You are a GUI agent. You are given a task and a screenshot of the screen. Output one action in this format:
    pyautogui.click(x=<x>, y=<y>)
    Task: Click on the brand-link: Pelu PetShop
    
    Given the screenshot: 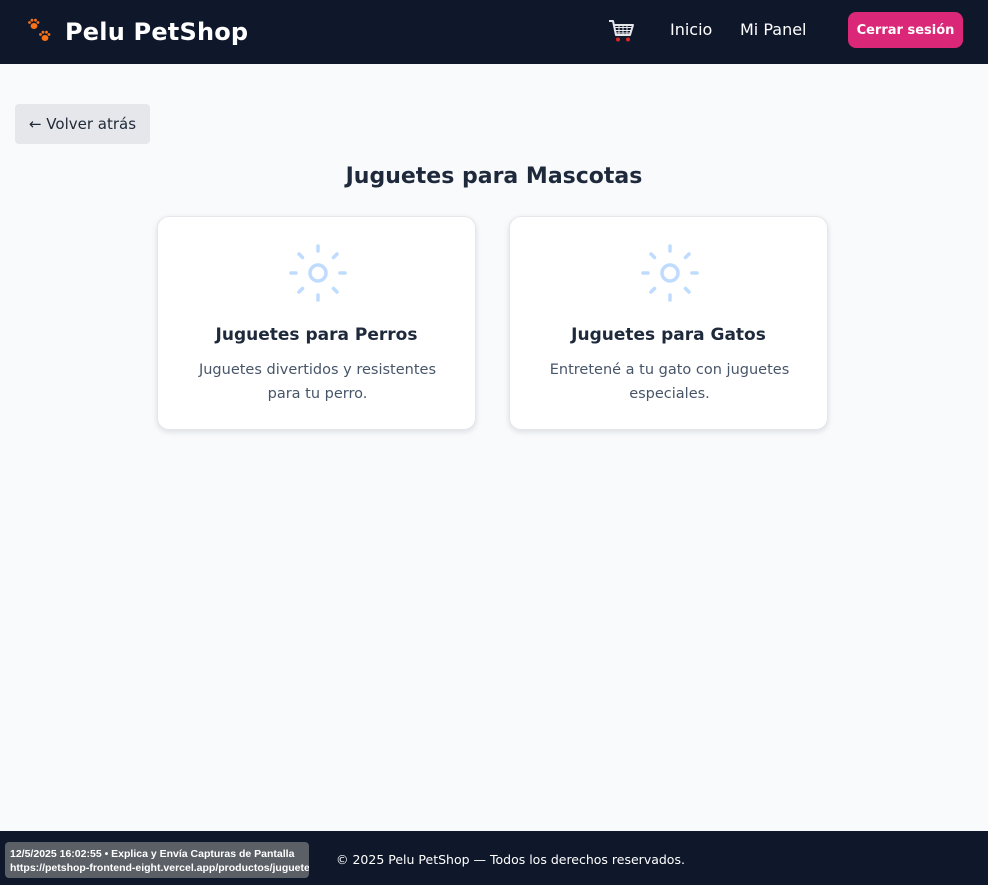 What is the action you would take?
    pyautogui.click(x=137, y=32)
    